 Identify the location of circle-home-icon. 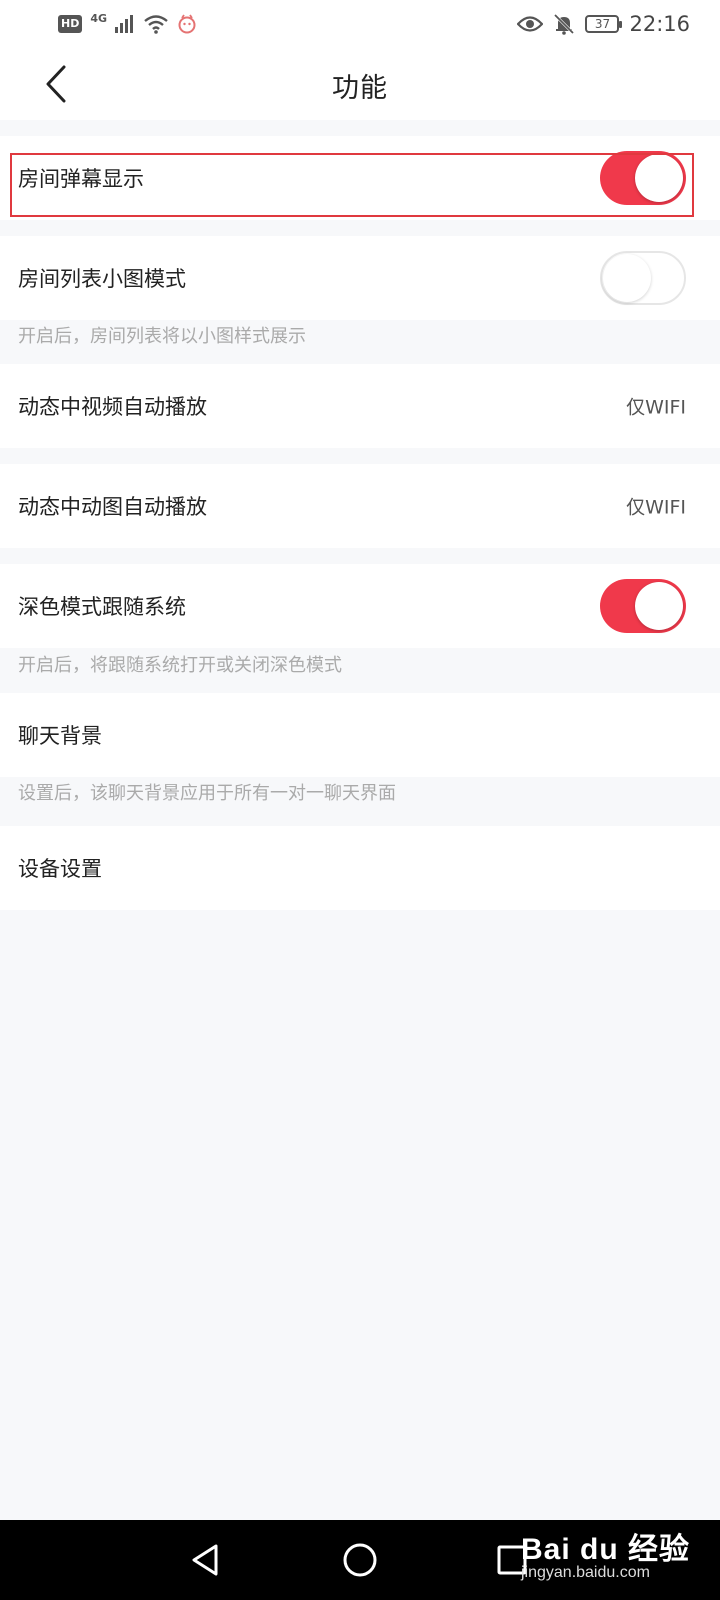
(360, 1560).